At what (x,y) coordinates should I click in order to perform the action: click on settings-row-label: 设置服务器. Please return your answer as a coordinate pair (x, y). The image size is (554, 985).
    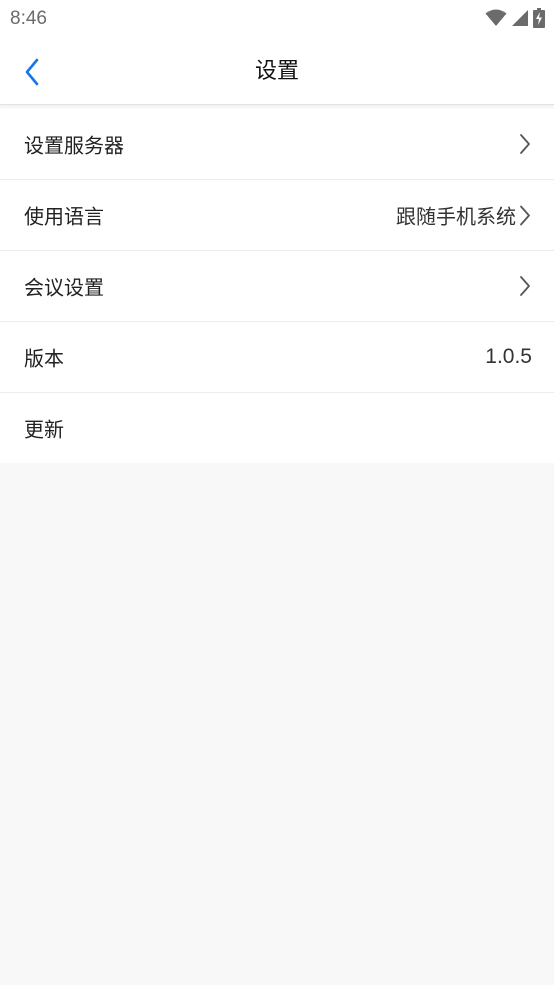
    Looking at the image, I should click on (74, 145).